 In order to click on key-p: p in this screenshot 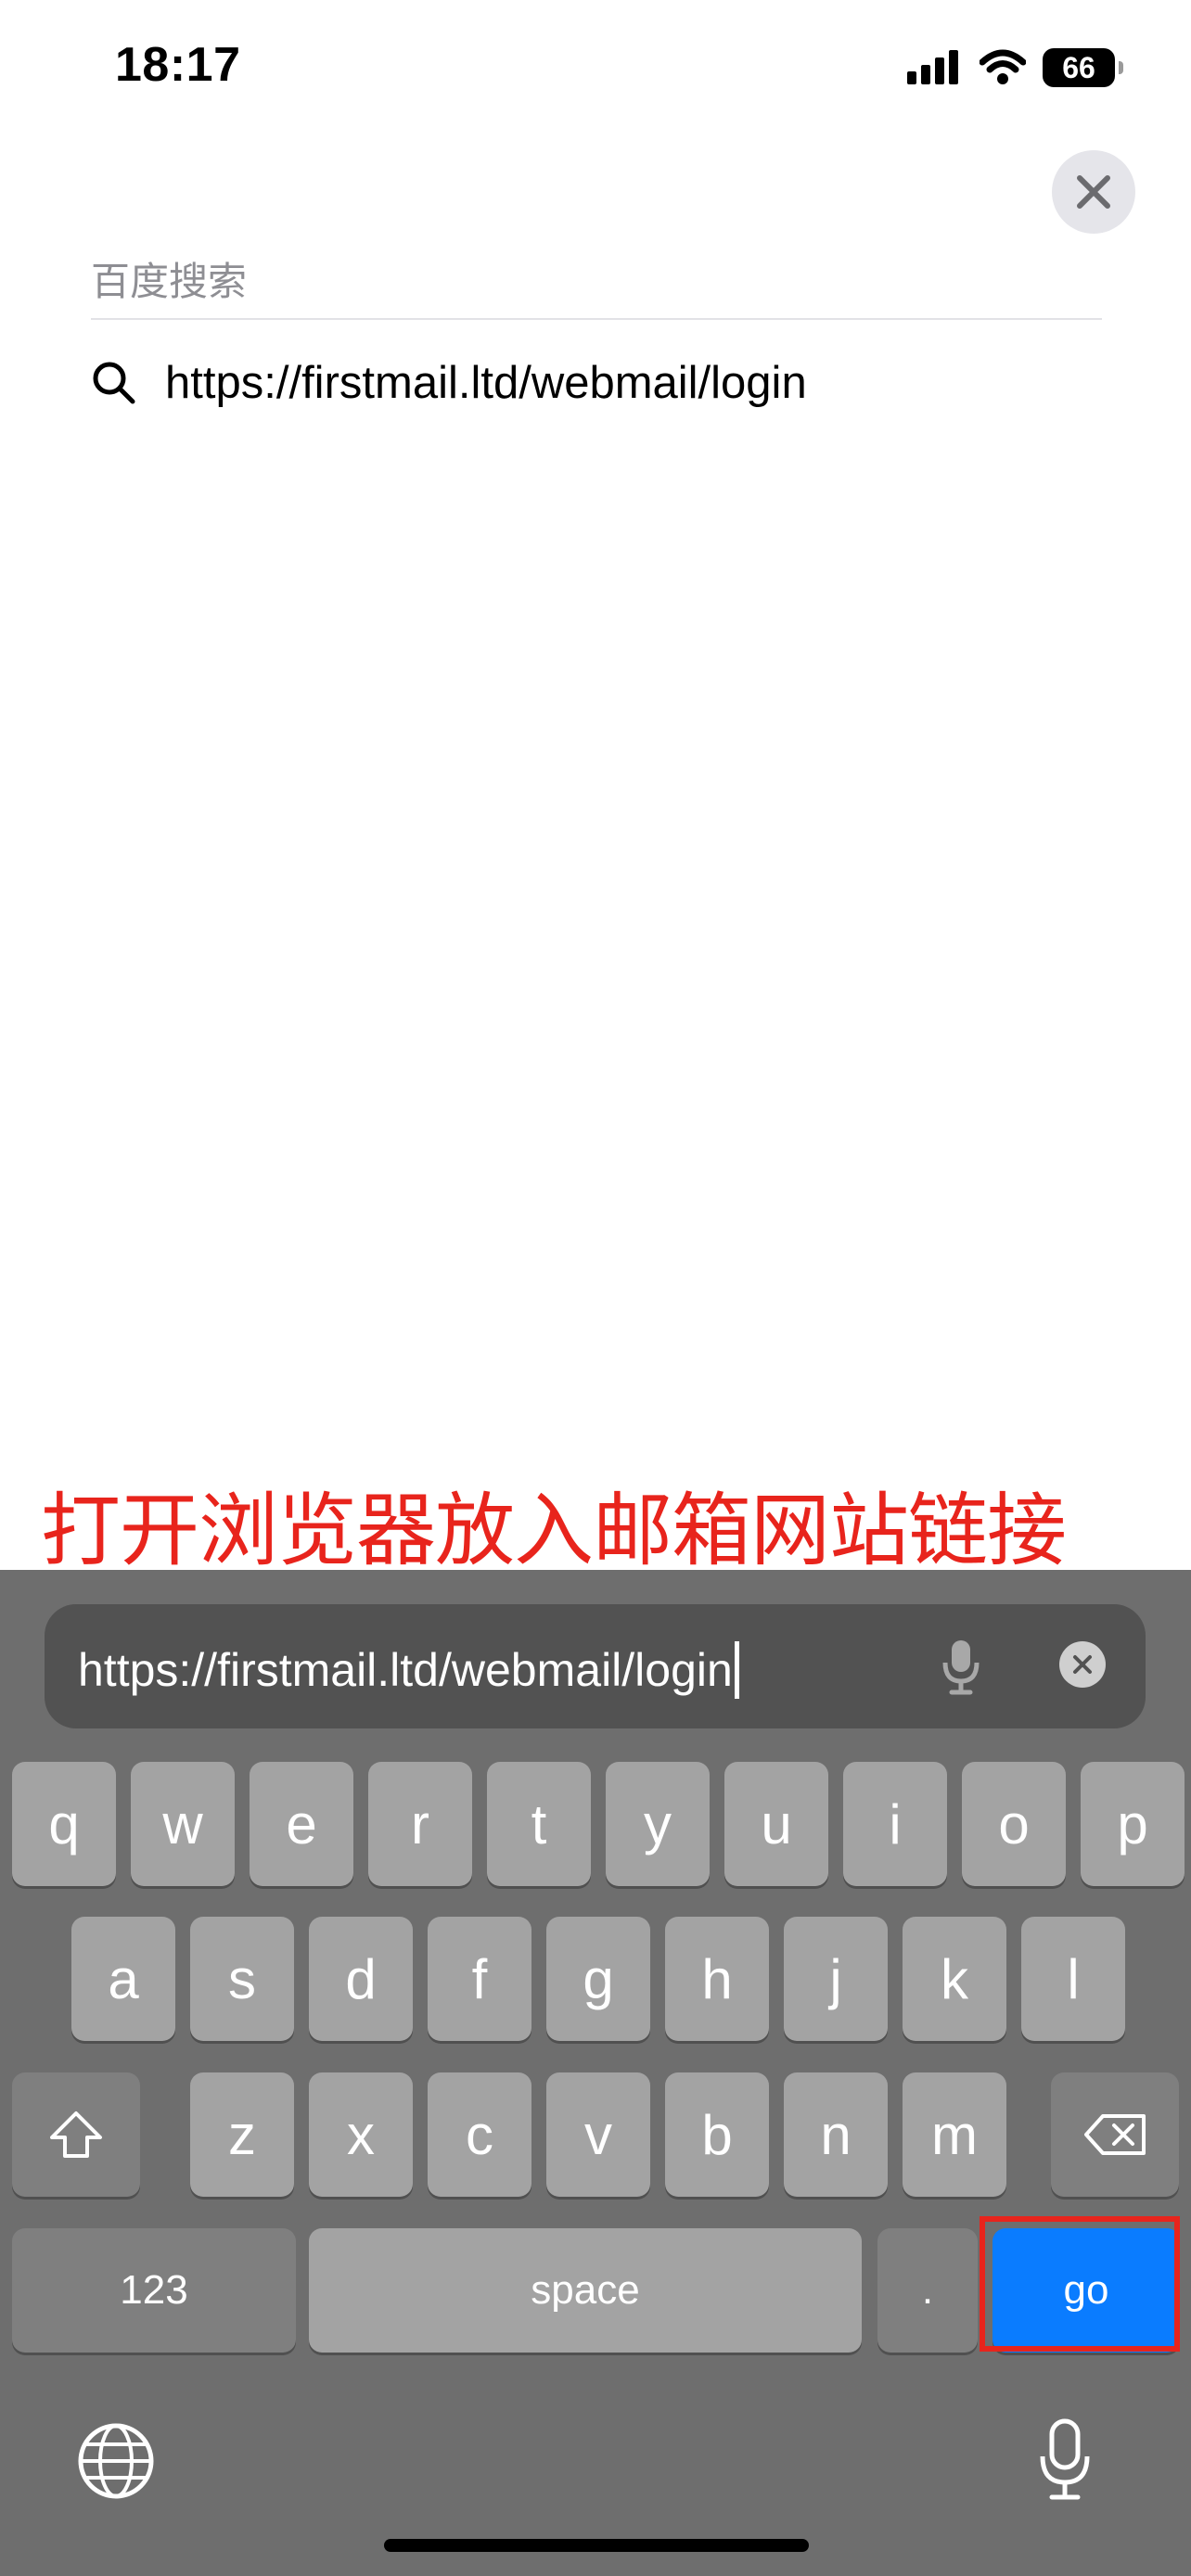, I will do `click(1133, 1824)`.